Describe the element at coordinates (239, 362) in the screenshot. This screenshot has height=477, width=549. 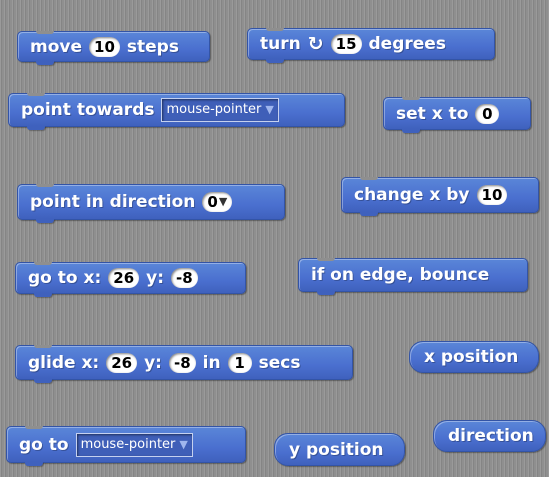
I see `glide-secs-input: 1` at that location.